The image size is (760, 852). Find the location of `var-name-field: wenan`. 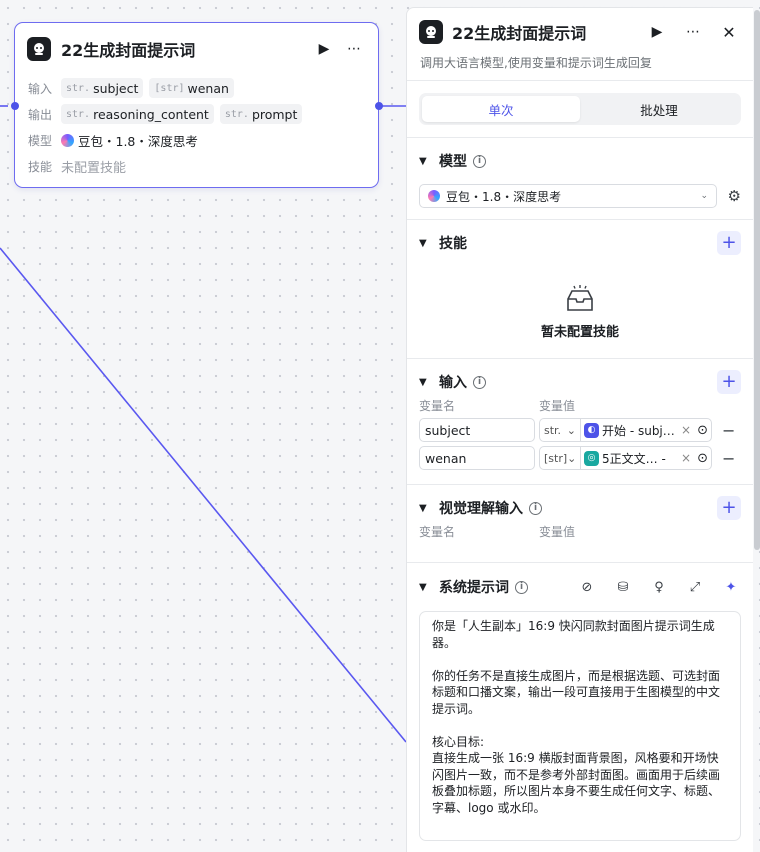

var-name-field: wenan is located at coordinates (477, 458).